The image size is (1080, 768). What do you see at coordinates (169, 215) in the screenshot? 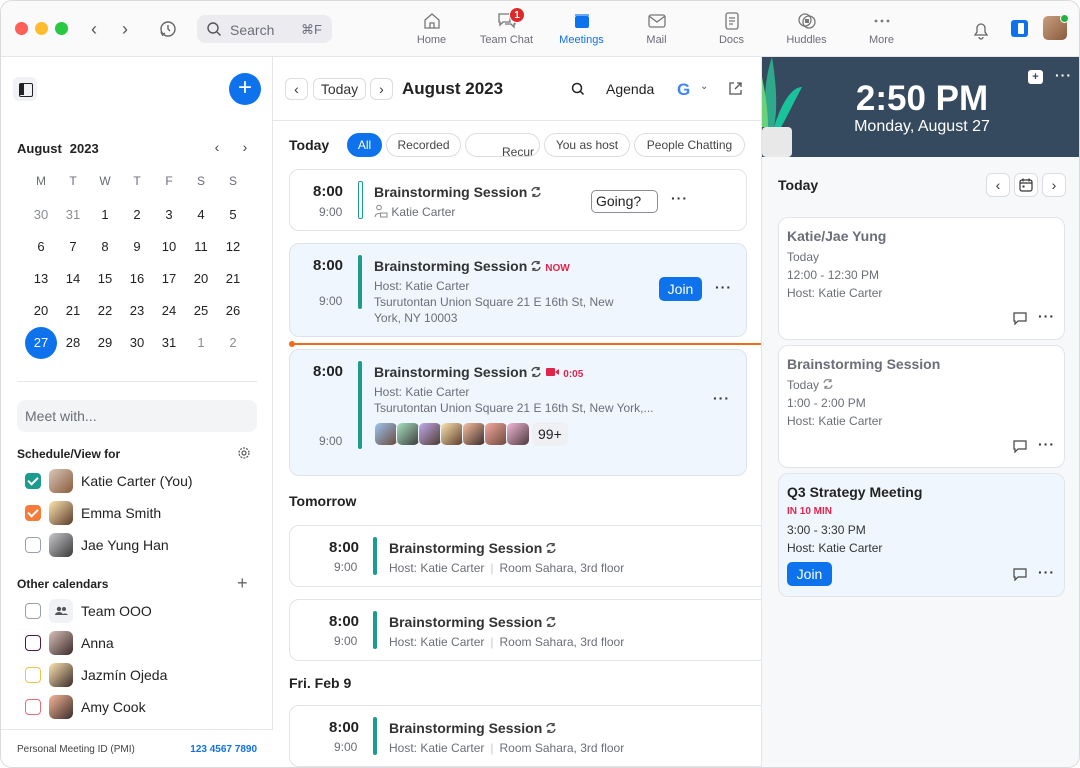
I see `calendar-day: 3` at bounding box center [169, 215].